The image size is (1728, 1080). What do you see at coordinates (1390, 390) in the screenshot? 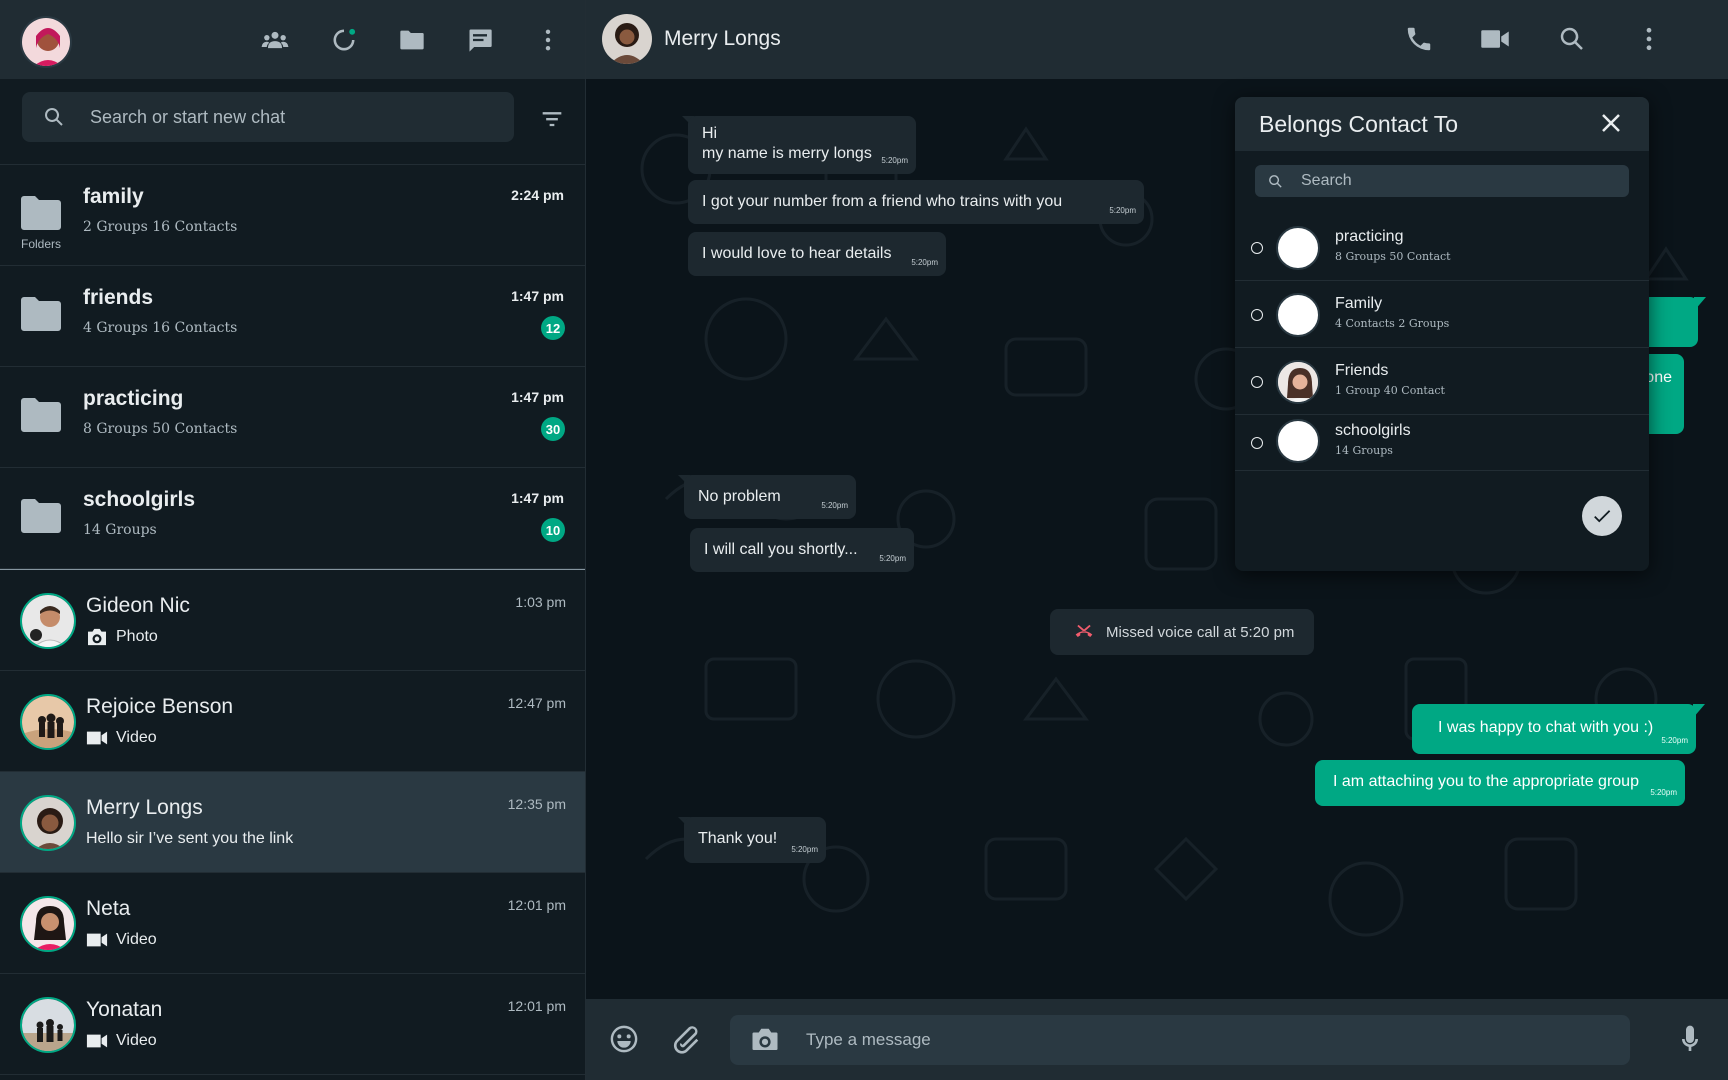
I see `option-meta: 1 Group 40 Contact` at bounding box center [1390, 390].